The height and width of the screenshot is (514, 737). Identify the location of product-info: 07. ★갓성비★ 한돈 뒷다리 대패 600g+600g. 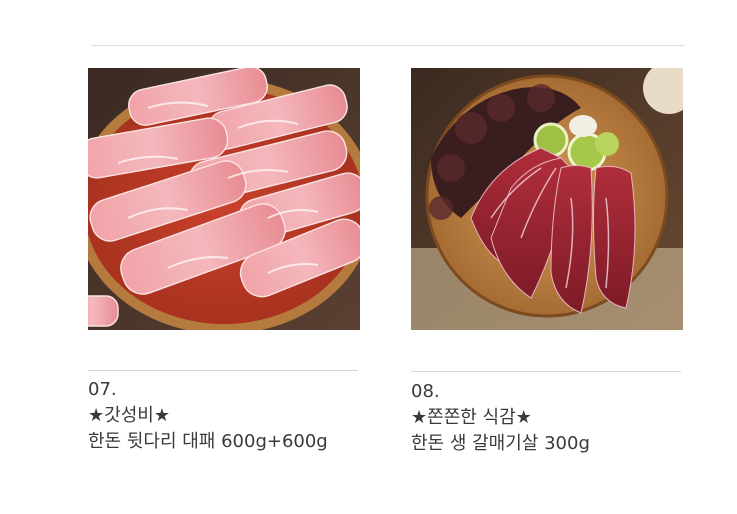
(238, 416).